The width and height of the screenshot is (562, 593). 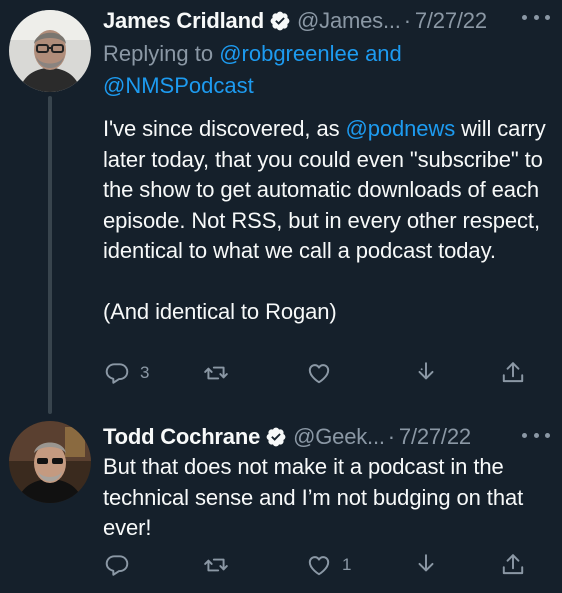 What do you see at coordinates (380, 53) in the screenshot?
I see `replying-to-joiner: and` at bounding box center [380, 53].